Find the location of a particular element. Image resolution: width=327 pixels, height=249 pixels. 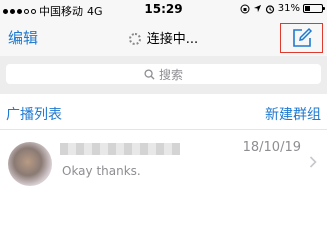

broadcast-list-link: 广播列表 is located at coordinates (34, 114).